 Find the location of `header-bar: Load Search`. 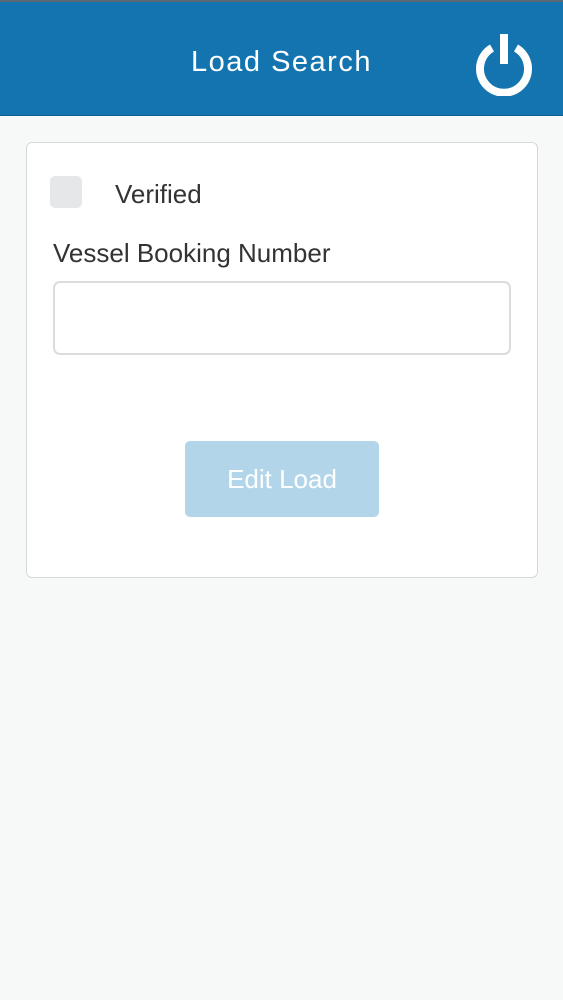

header-bar: Load Search is located at coordinates (281, 58).